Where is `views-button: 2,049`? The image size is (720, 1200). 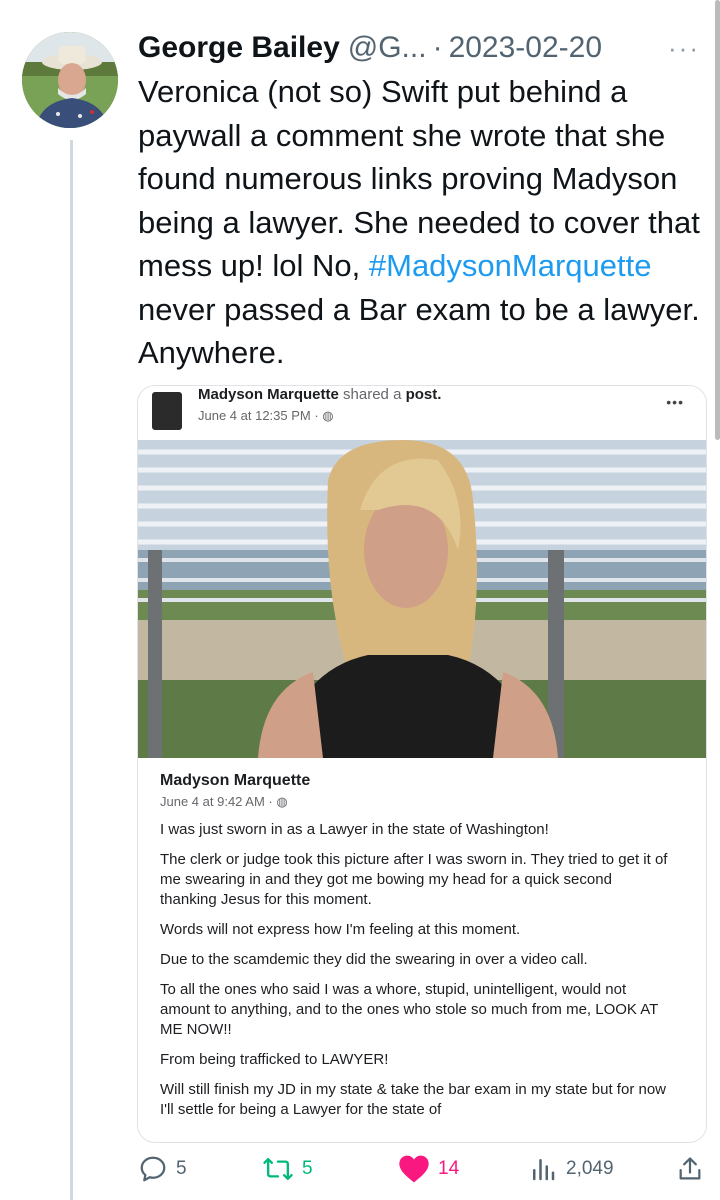
views-button: 2,049 is located at coordinates (571, 1169).